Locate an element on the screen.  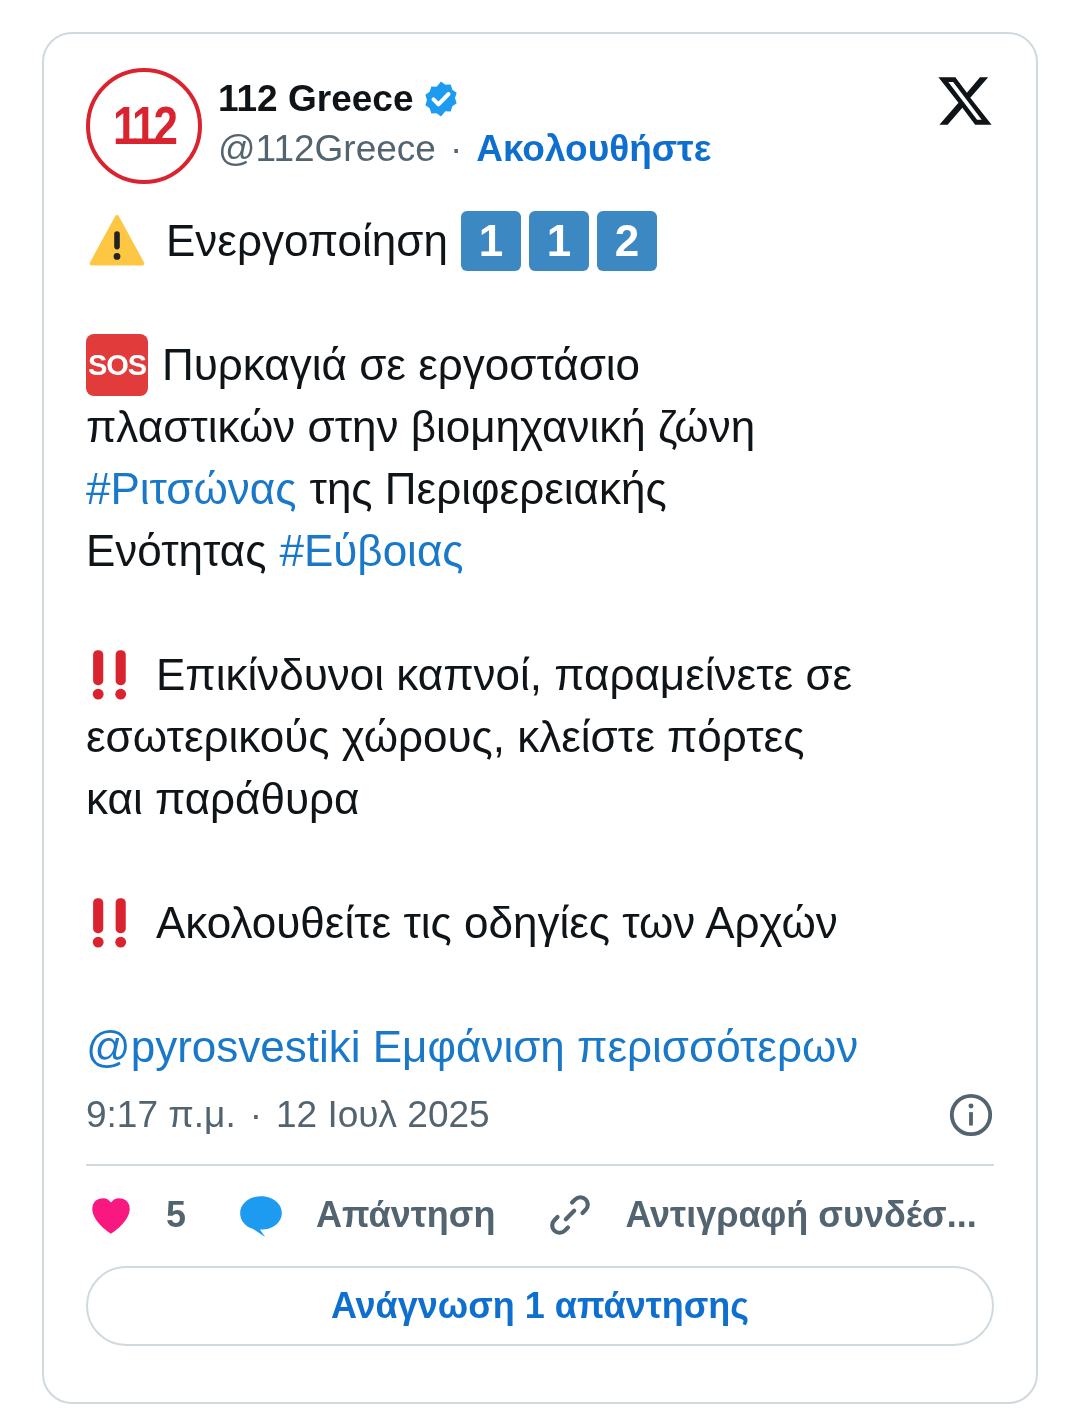
action-label: Απάντηση is located at coordinates (406, 1215).